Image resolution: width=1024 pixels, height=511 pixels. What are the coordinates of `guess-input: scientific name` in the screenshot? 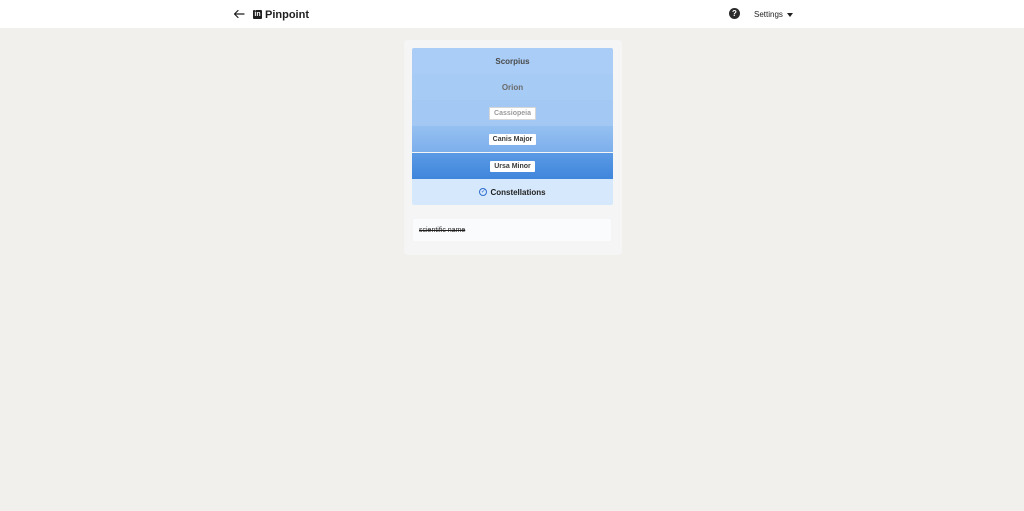 It's located at (512, 230).